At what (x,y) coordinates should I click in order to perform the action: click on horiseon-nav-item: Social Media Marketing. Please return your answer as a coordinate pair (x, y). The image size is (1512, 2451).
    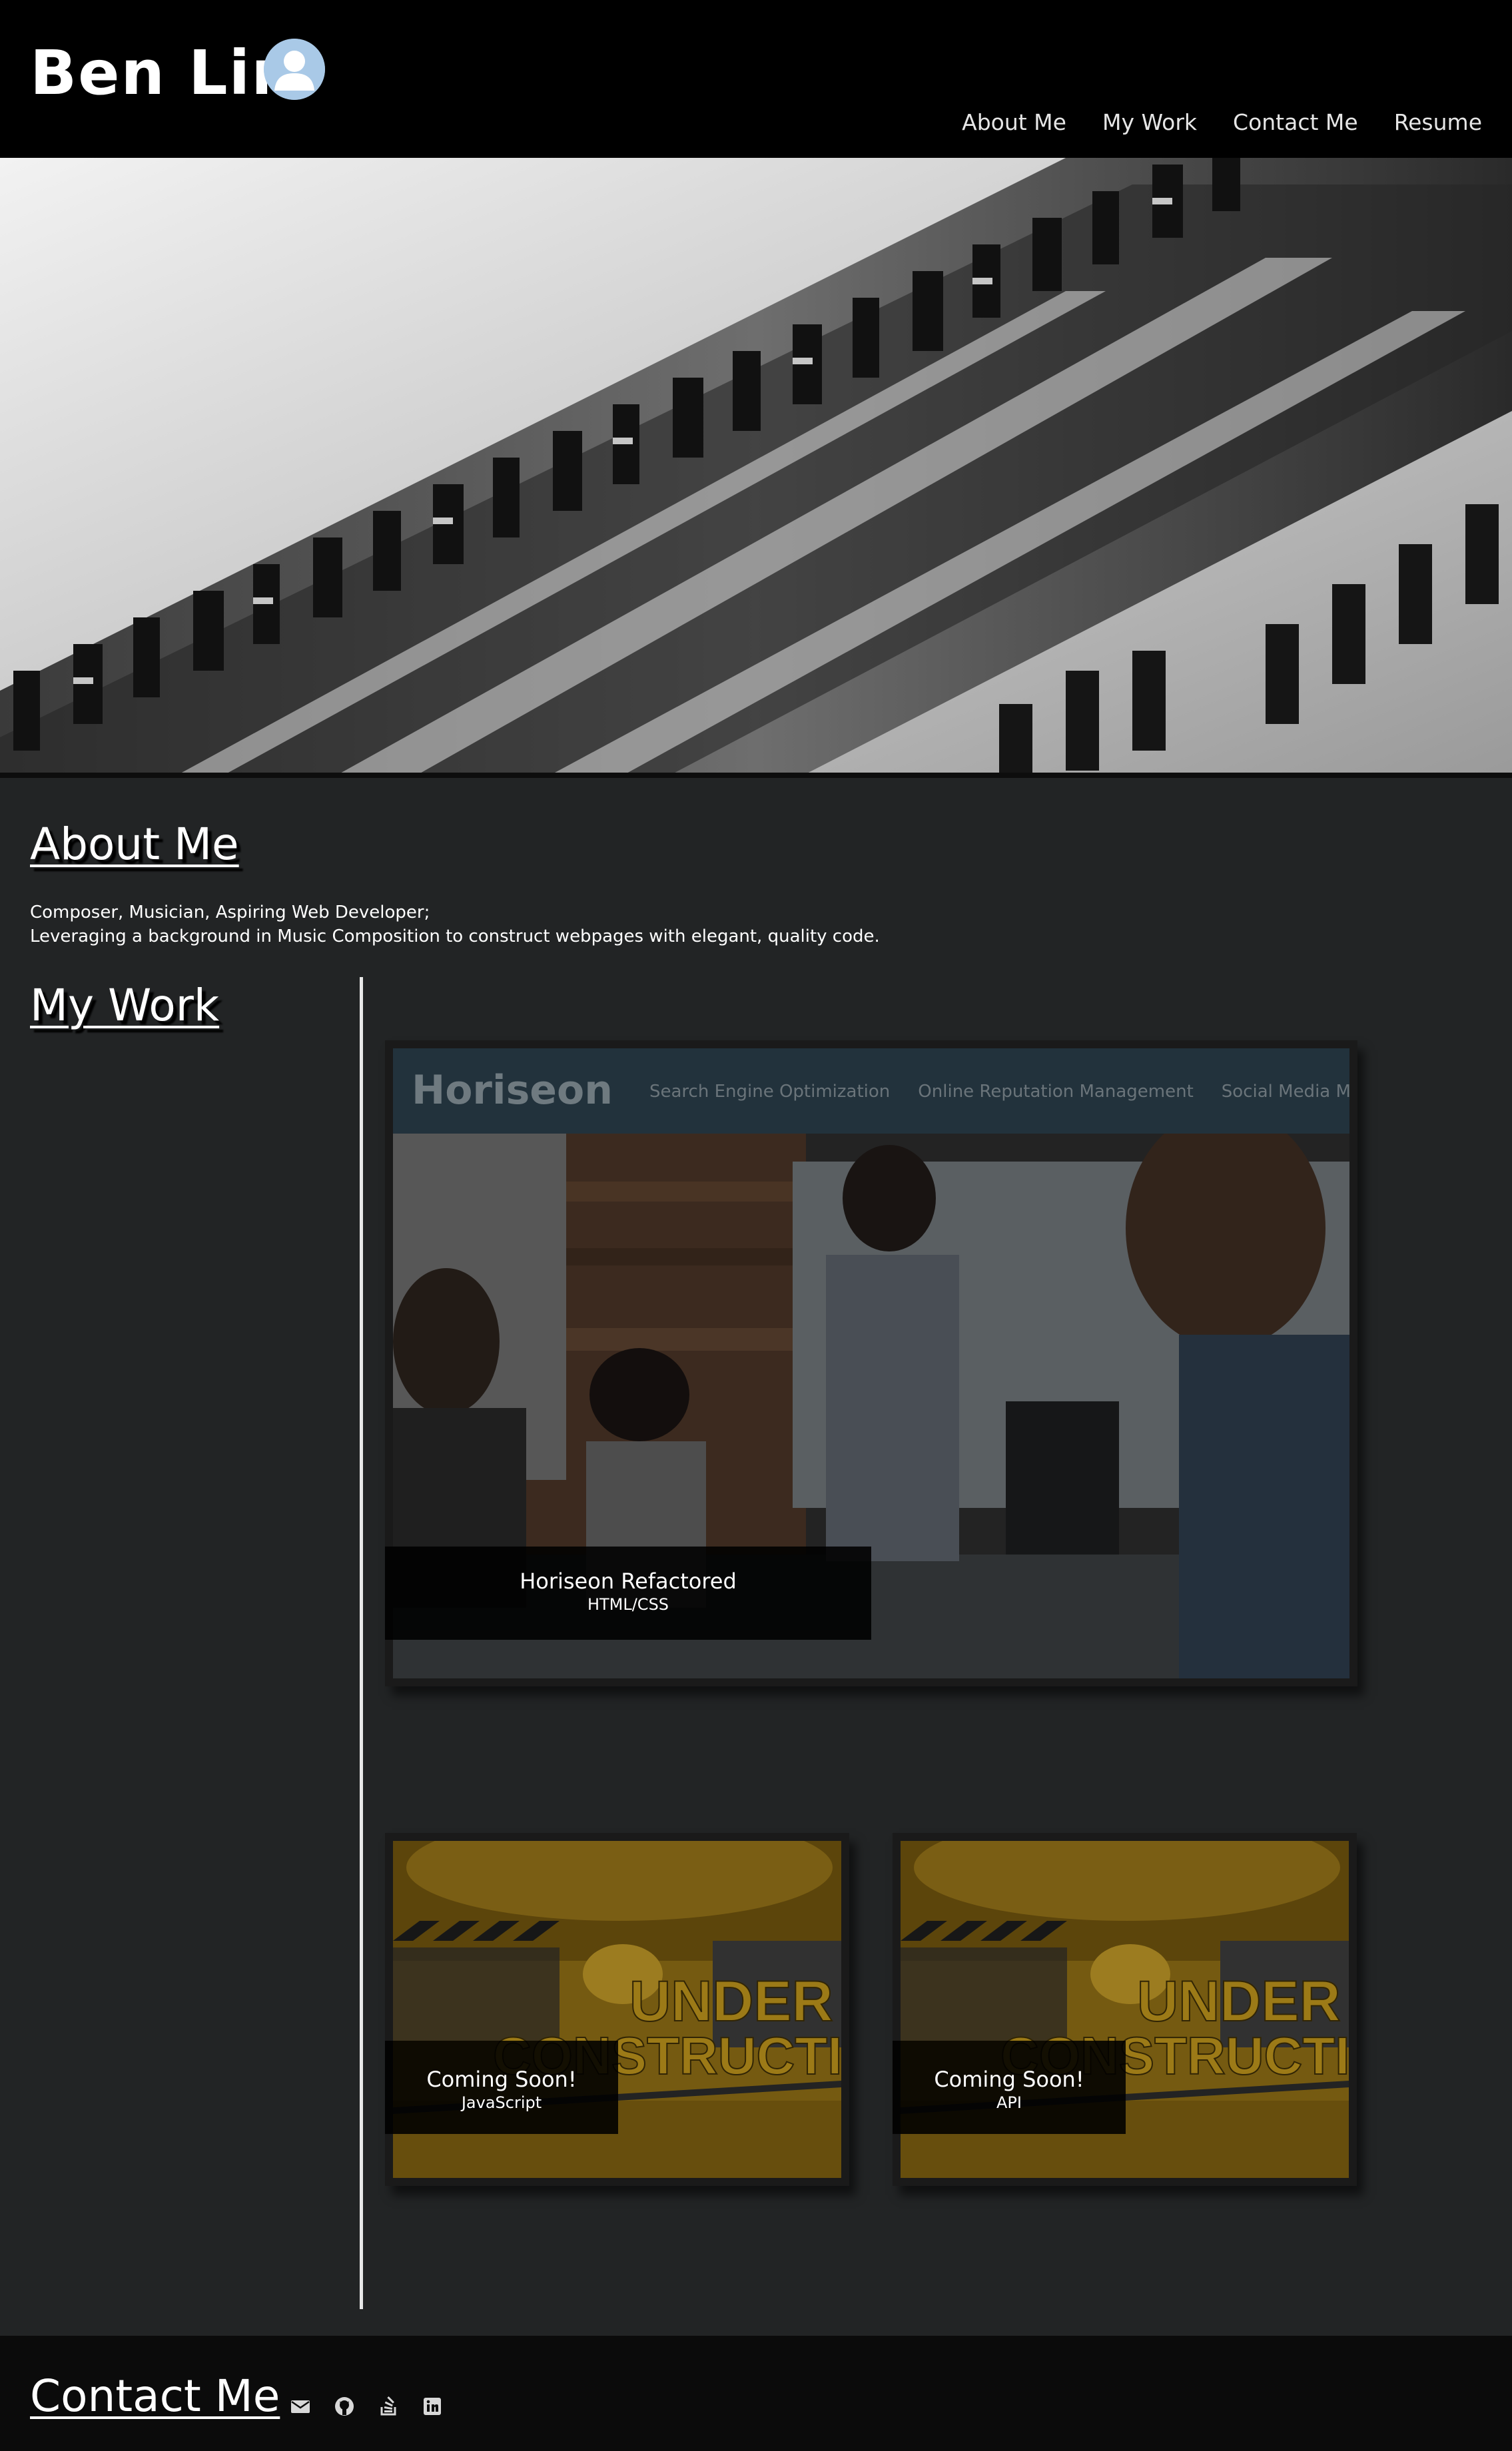
    Looking at the image, I should click on (1285, 1092).